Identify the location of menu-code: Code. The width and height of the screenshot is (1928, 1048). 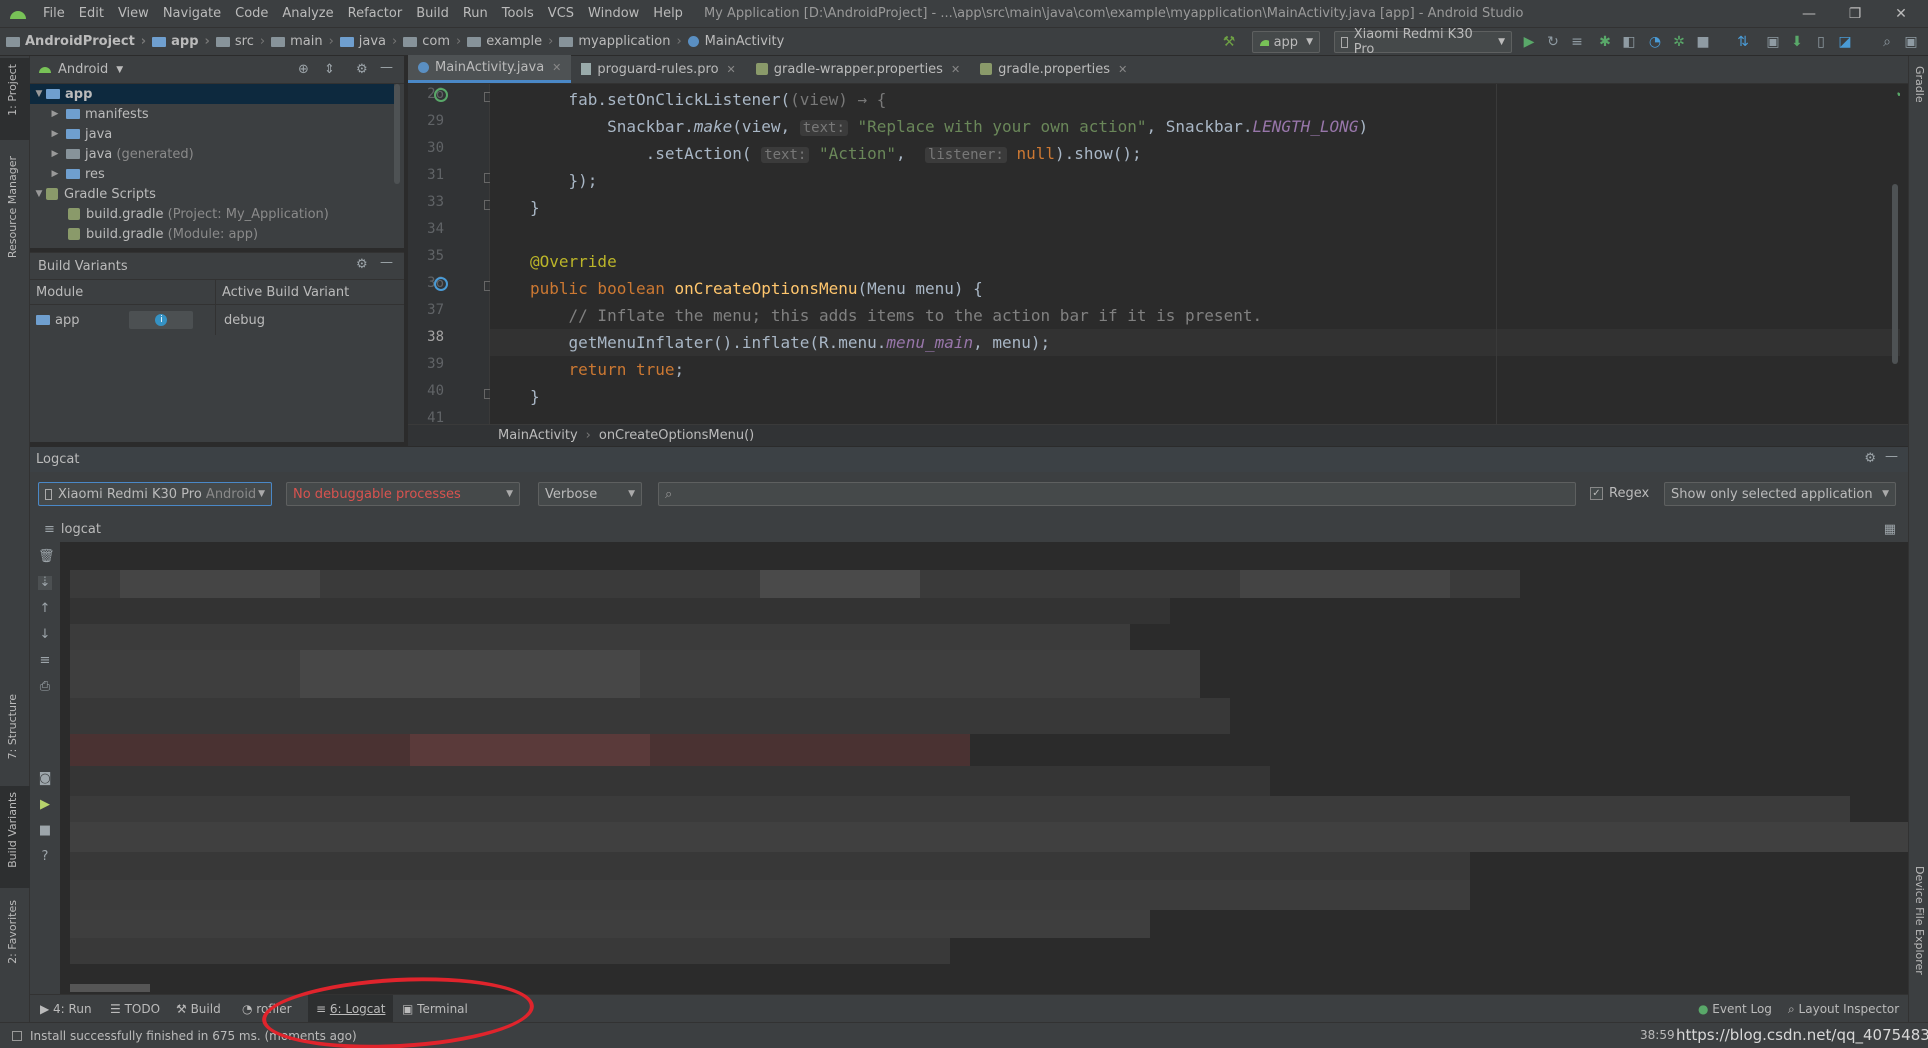
(251, 14).